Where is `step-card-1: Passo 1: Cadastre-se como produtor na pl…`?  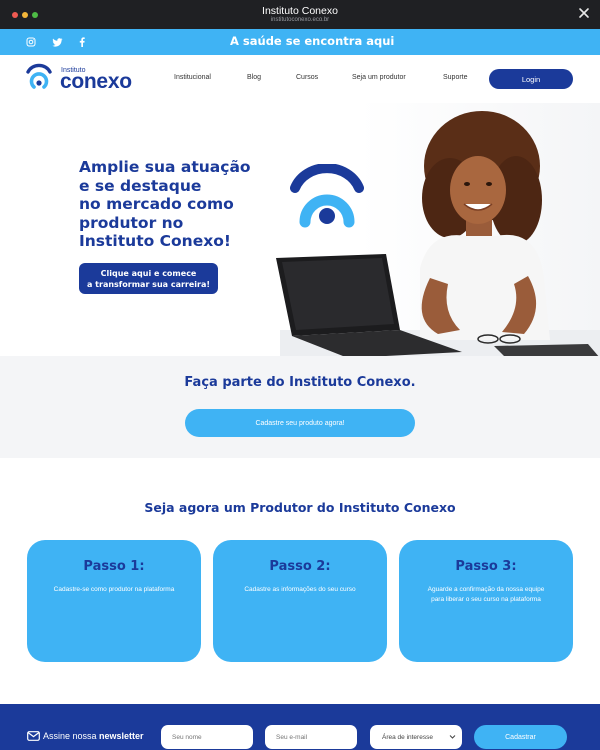
step-card-1: Passo 1: Cadastre-se como produtor na pl… is located at coordinates (114, 601).